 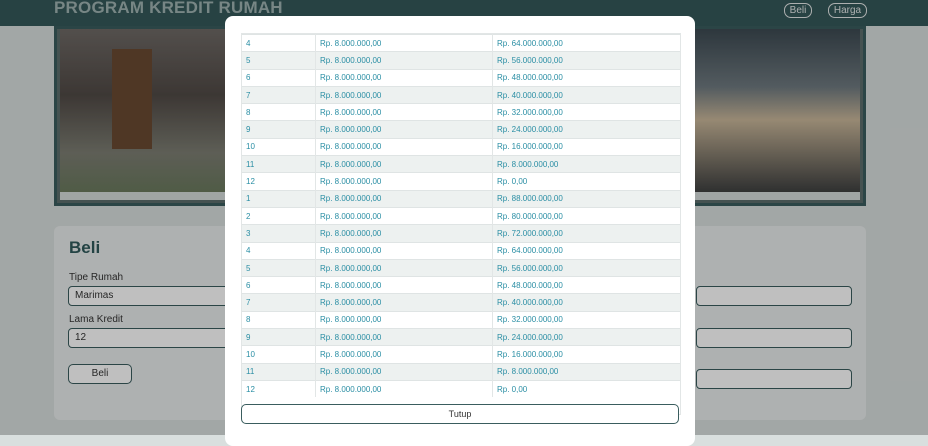 I want to click on tutup-button: Tutup, so click(x=460, y=414).